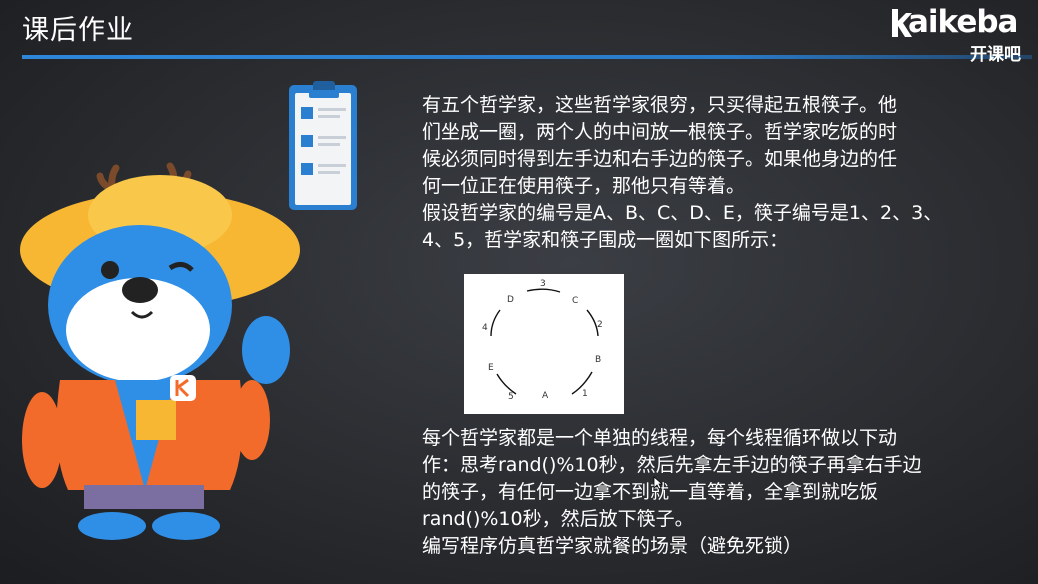  I want to click on problem-line: 4、5，哲学家和筷子围成一圈如下图所示：, so click(605, 240).